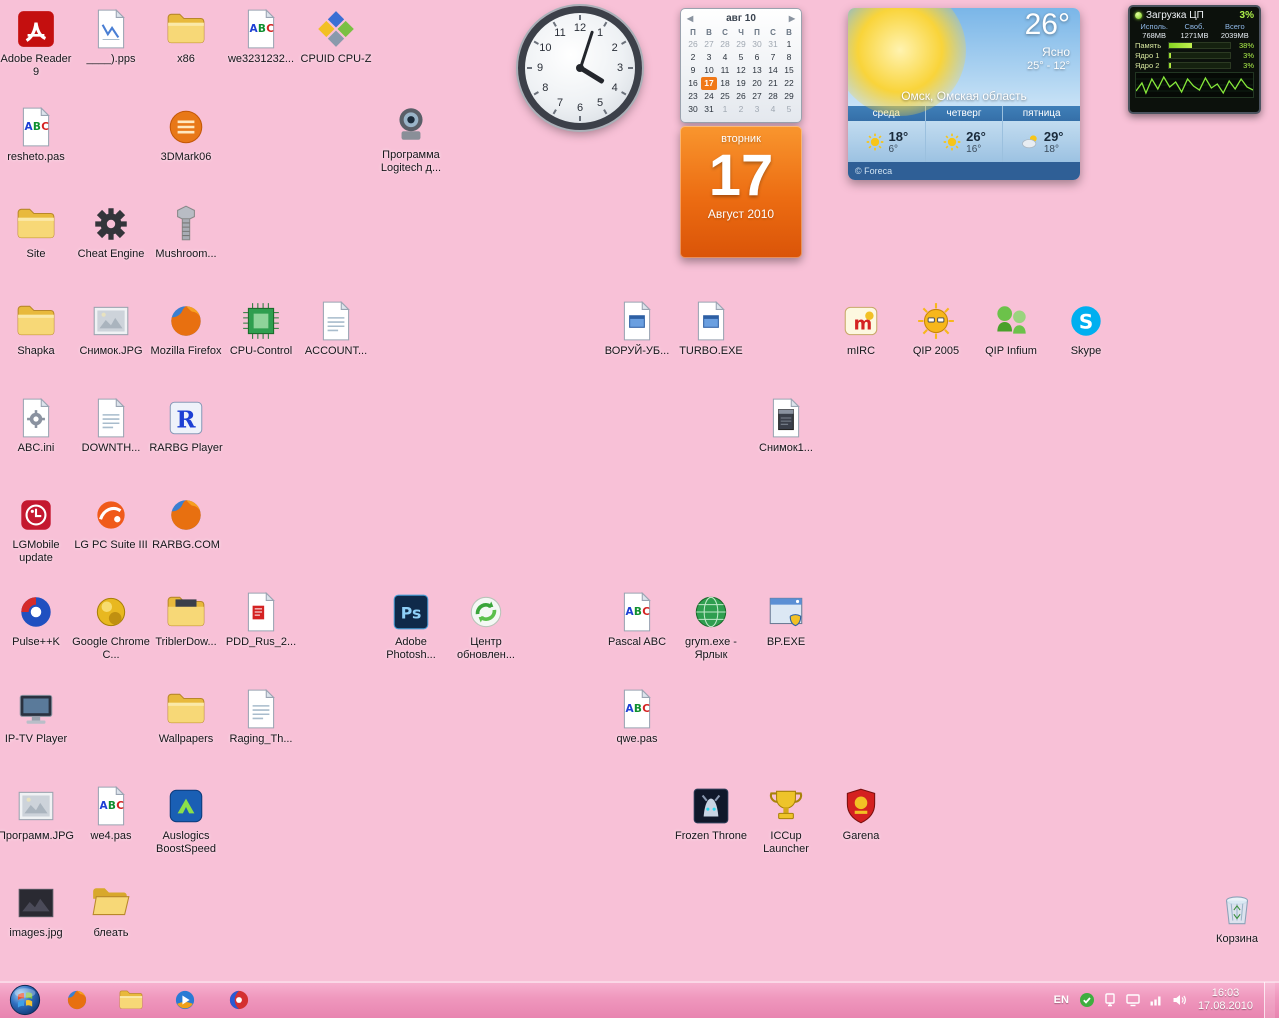 The width and height of the screenshot is (1279, 1018). I want to click on calendar-day: 10, so click(709, 70).